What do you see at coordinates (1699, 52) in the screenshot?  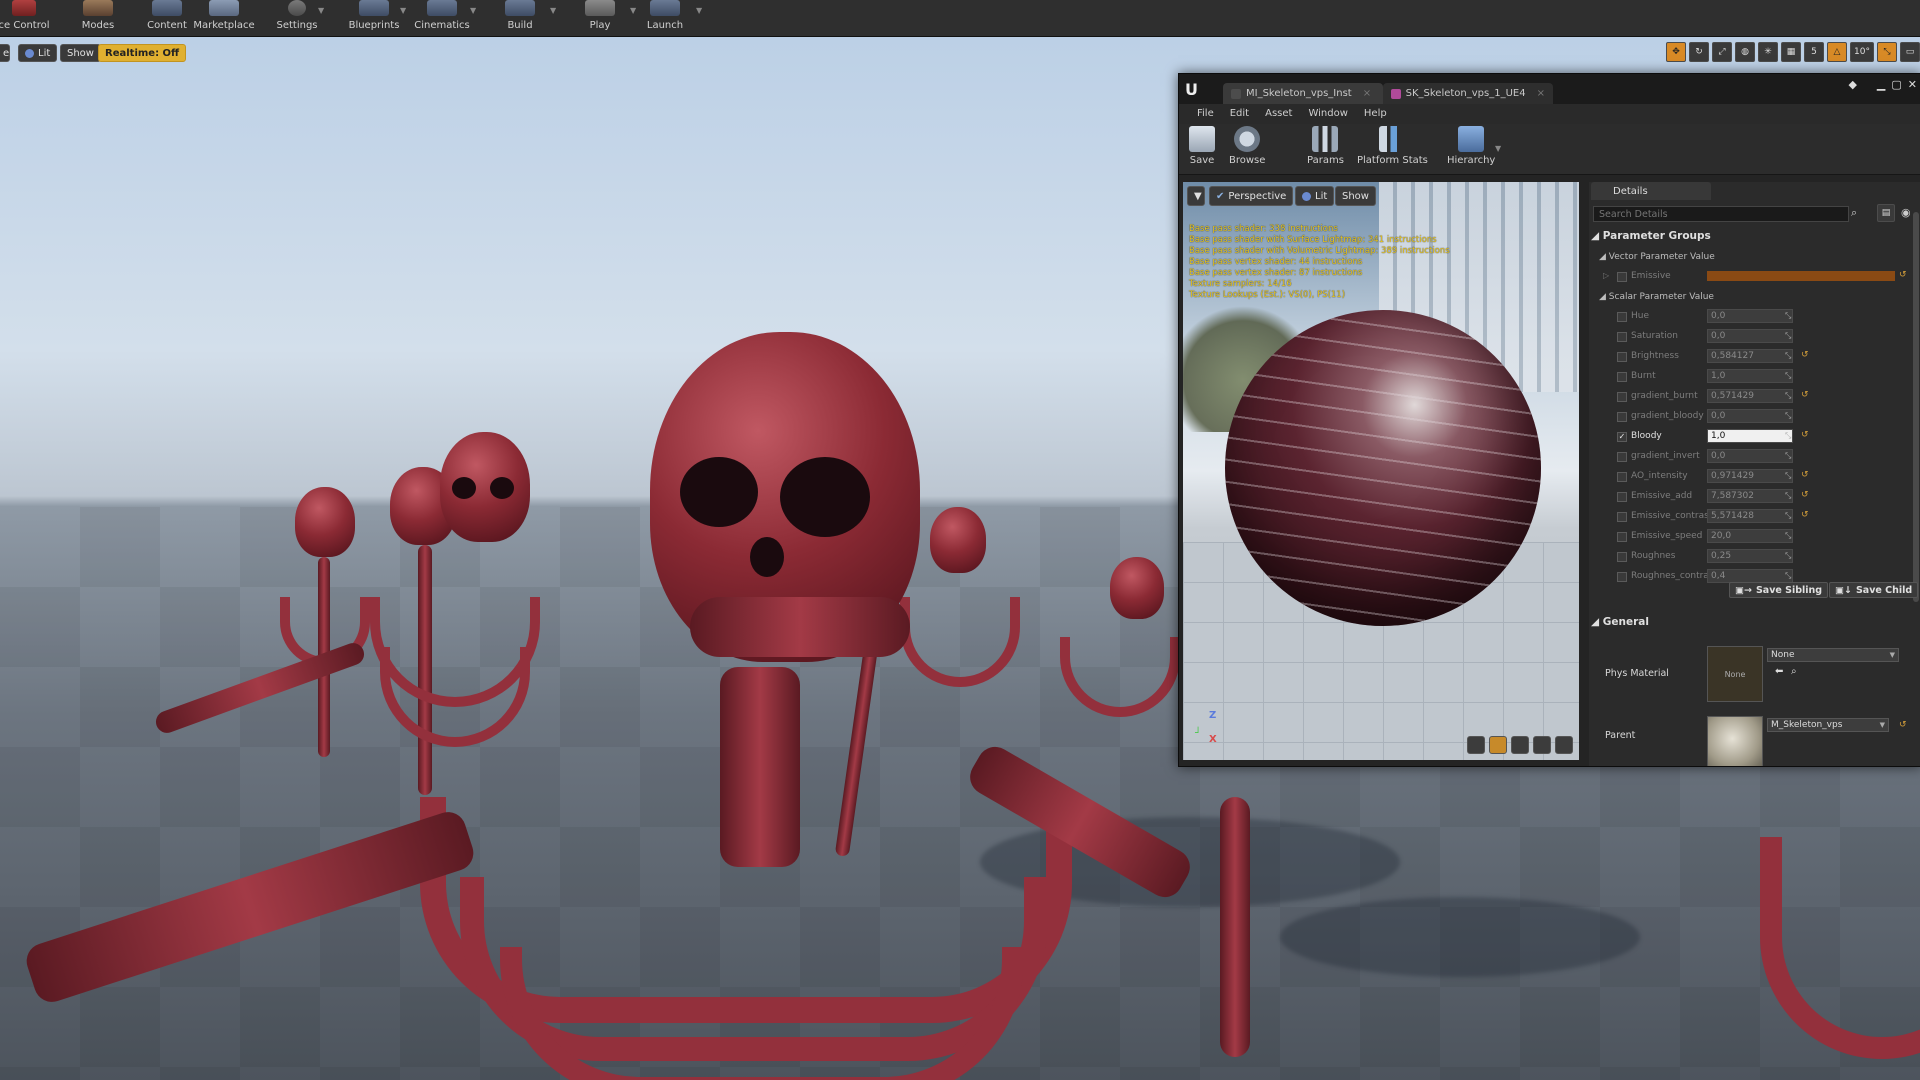 I see `rotate-icon: ↻` at bounding box center [1699, 52].